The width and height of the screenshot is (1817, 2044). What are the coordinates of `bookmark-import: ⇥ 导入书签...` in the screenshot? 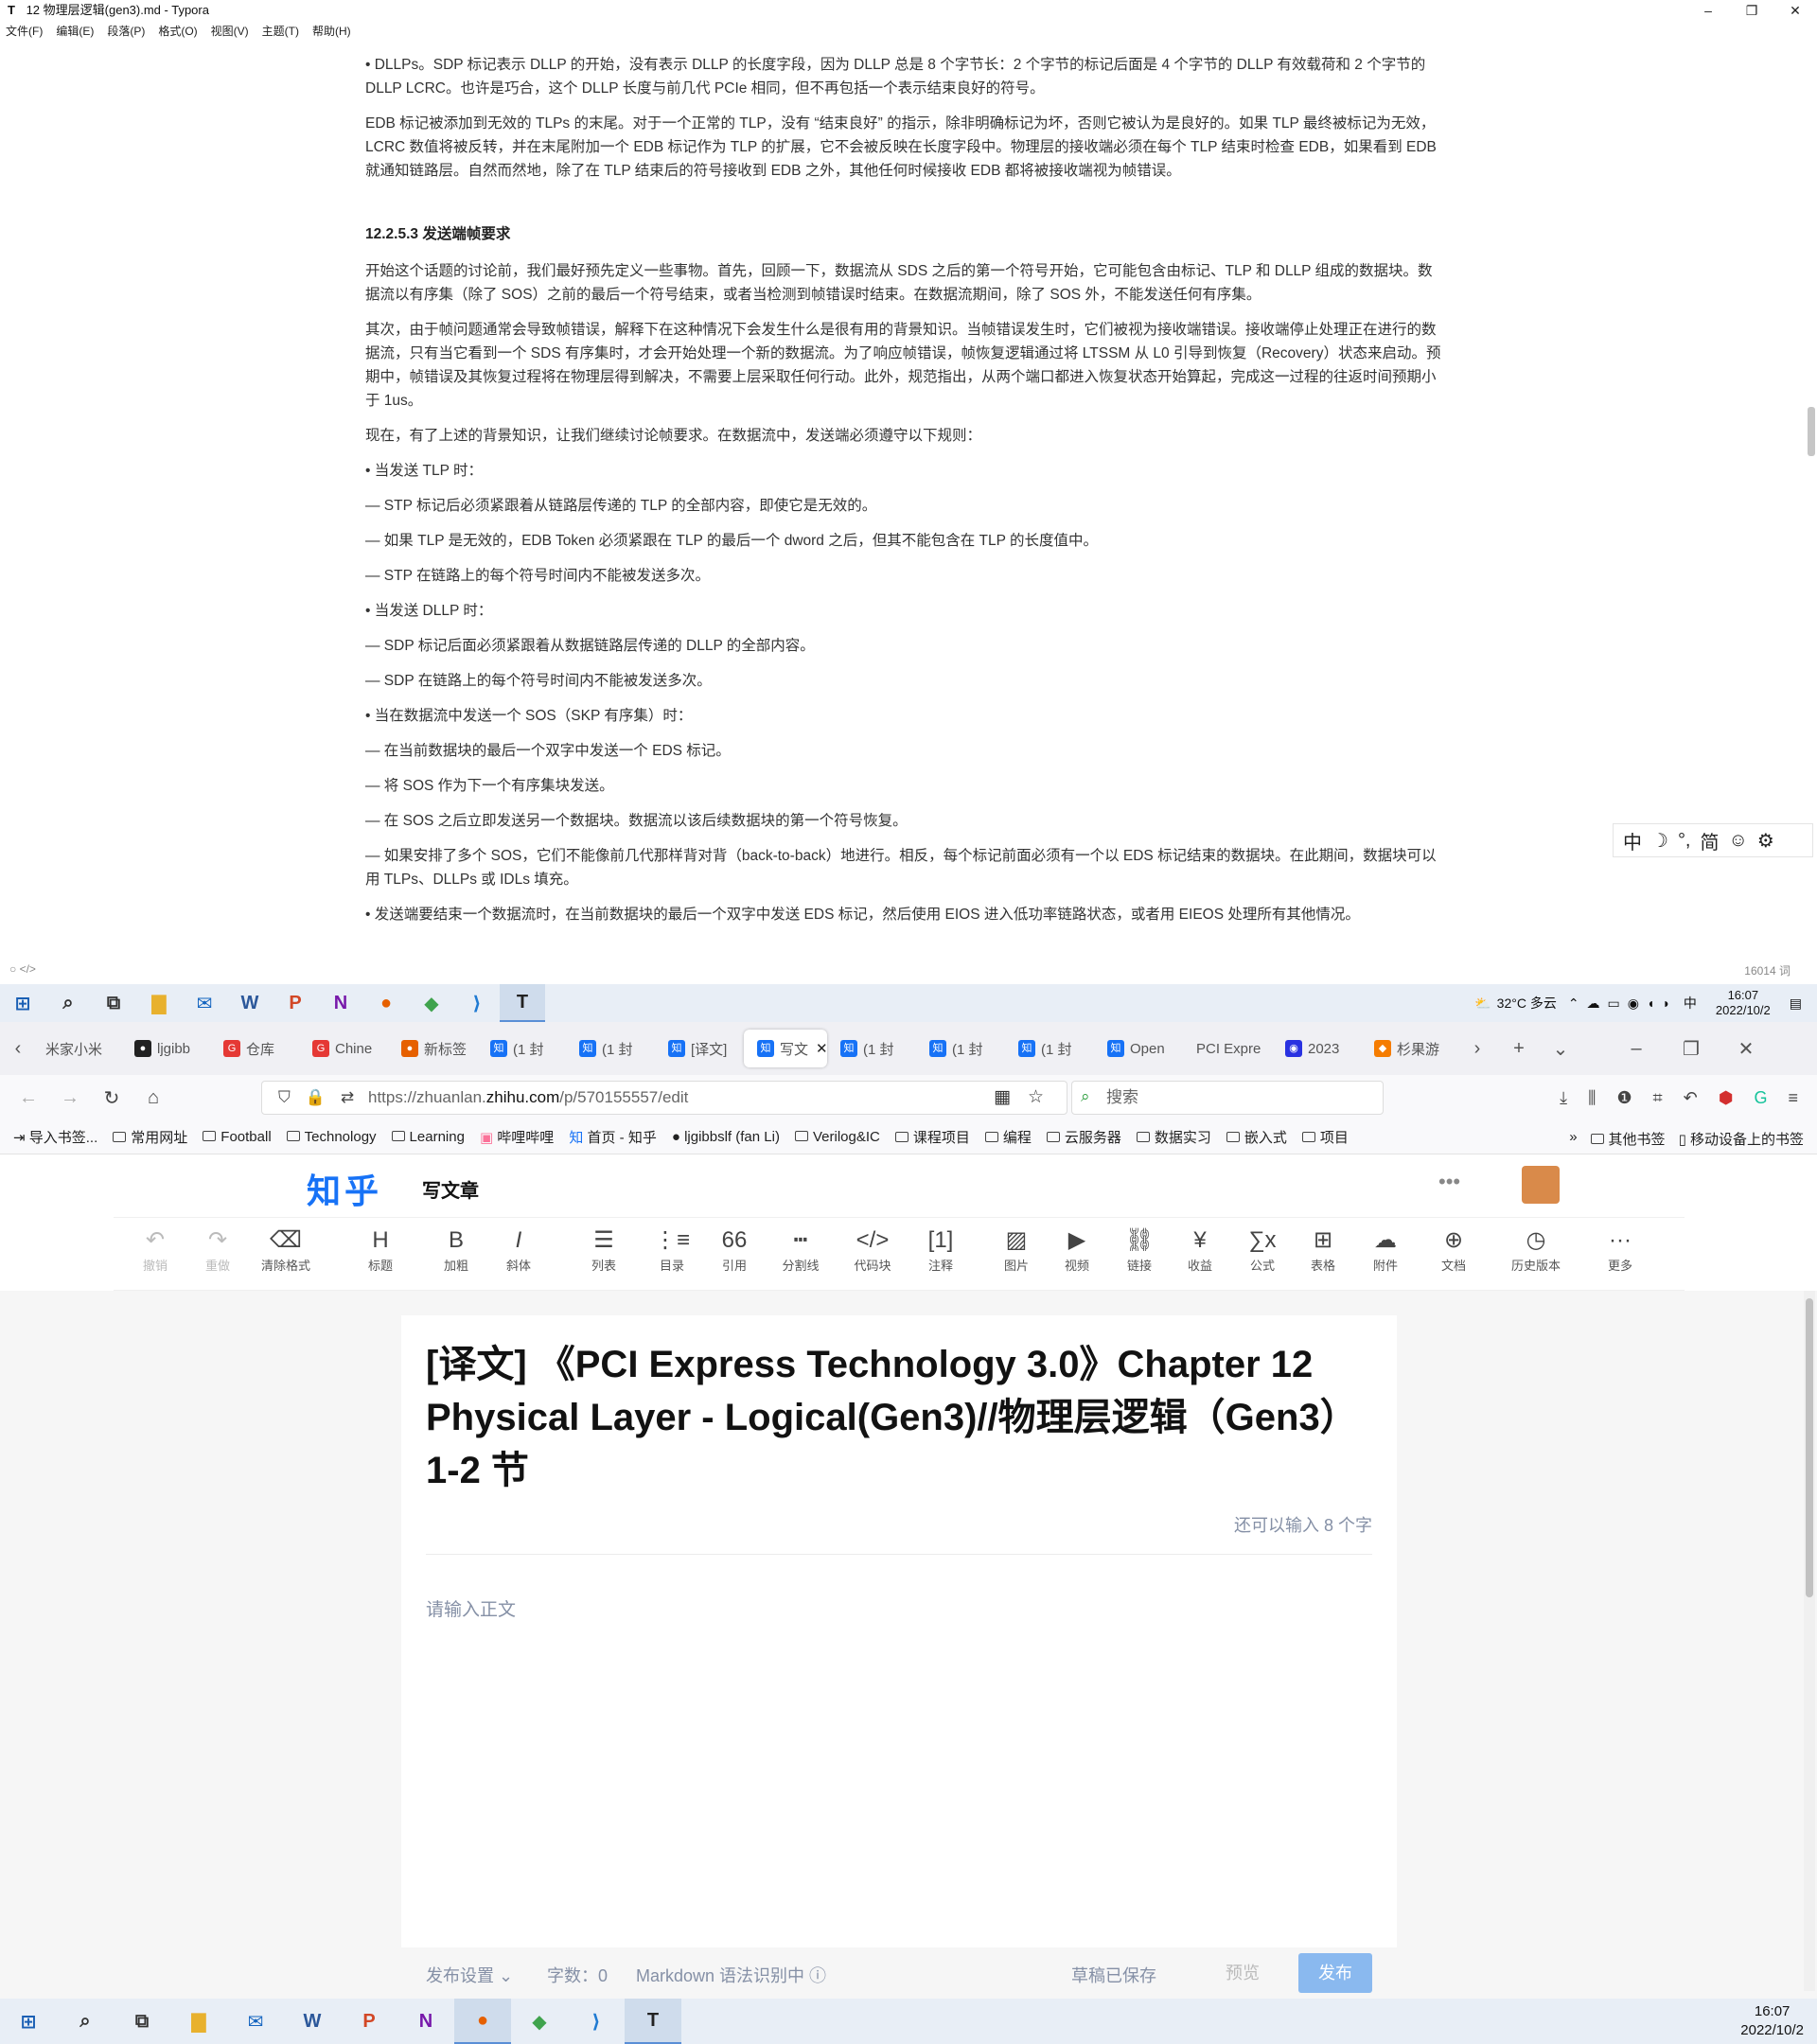 It's located at (55, 1137).